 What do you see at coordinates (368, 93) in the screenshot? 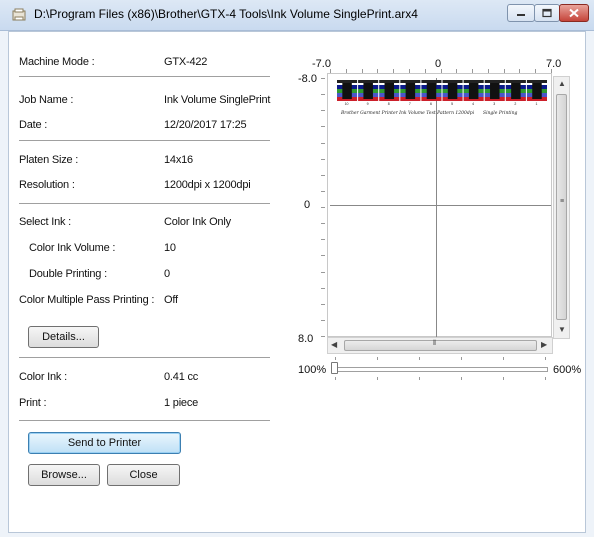
I see `ink-block: 9` at bounding box center [368, 93].